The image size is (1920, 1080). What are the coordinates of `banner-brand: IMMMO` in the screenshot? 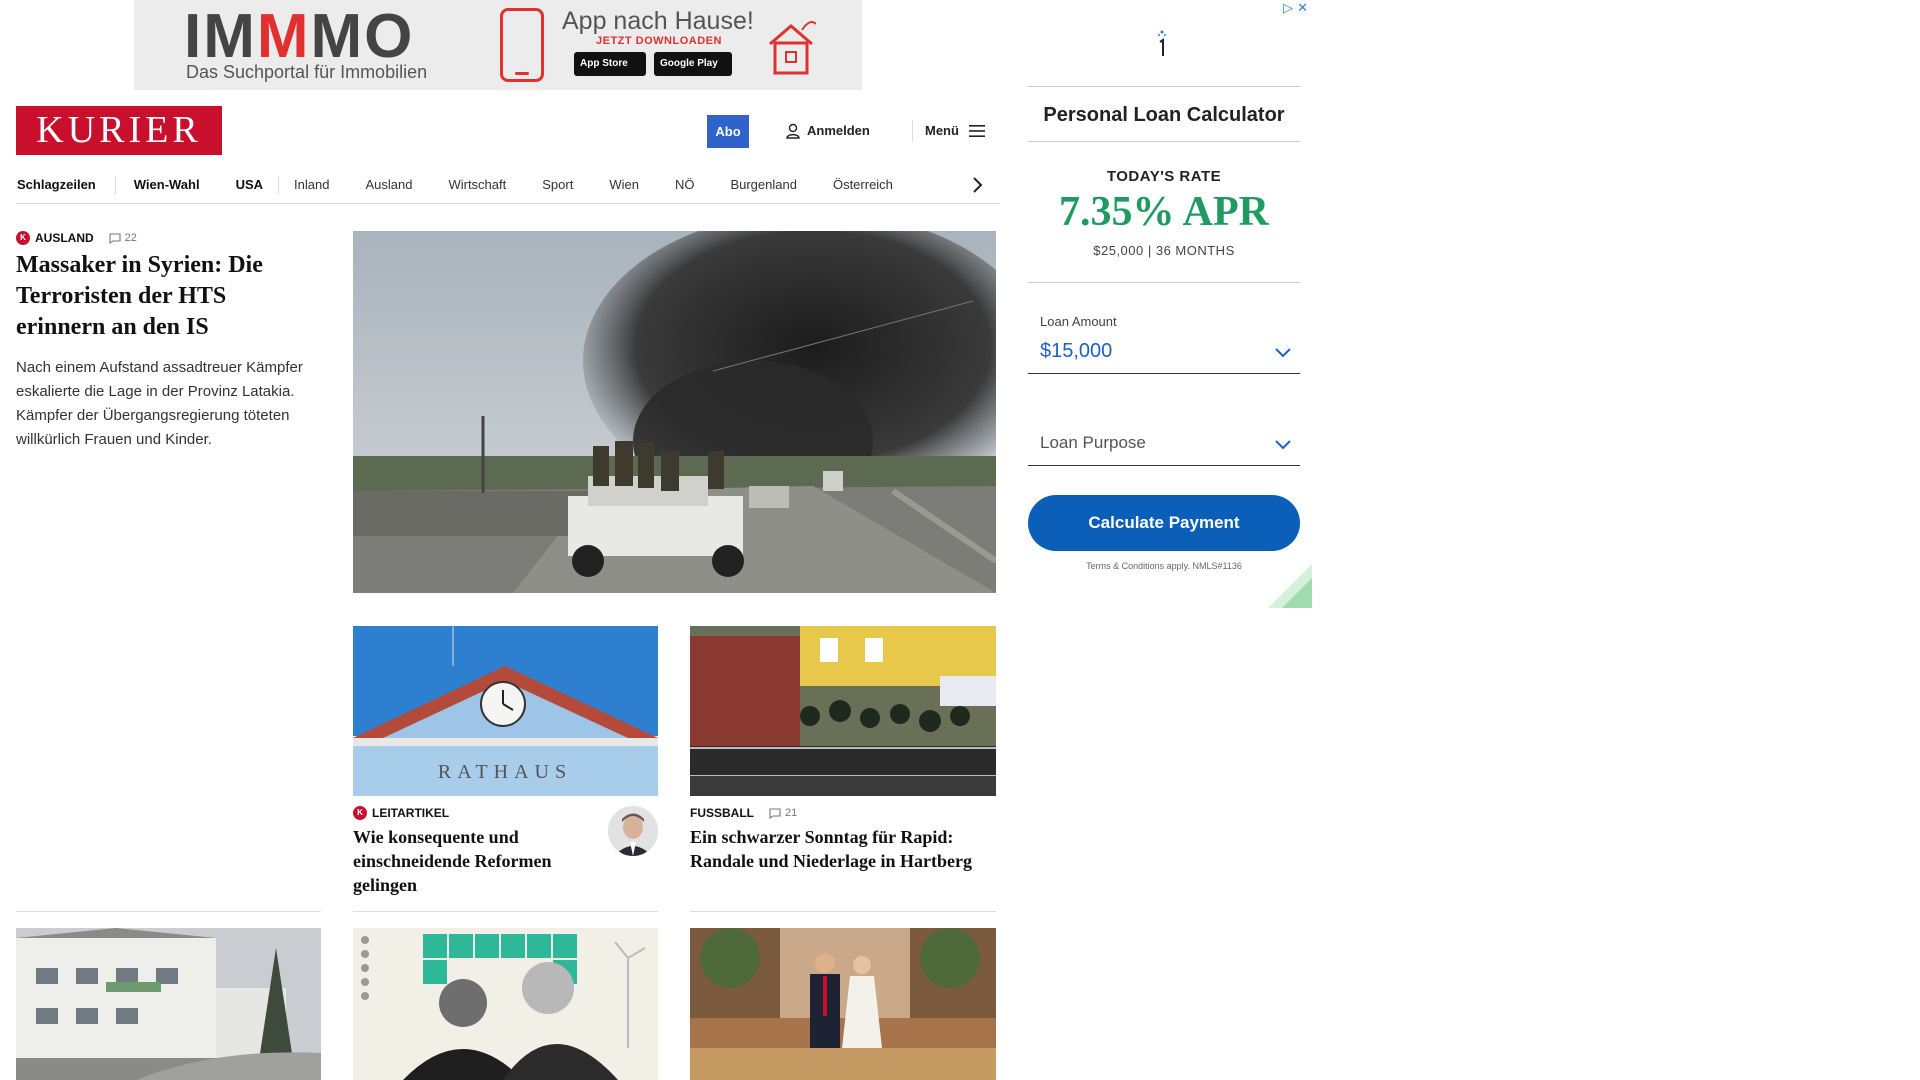 It's located at (299, 36).